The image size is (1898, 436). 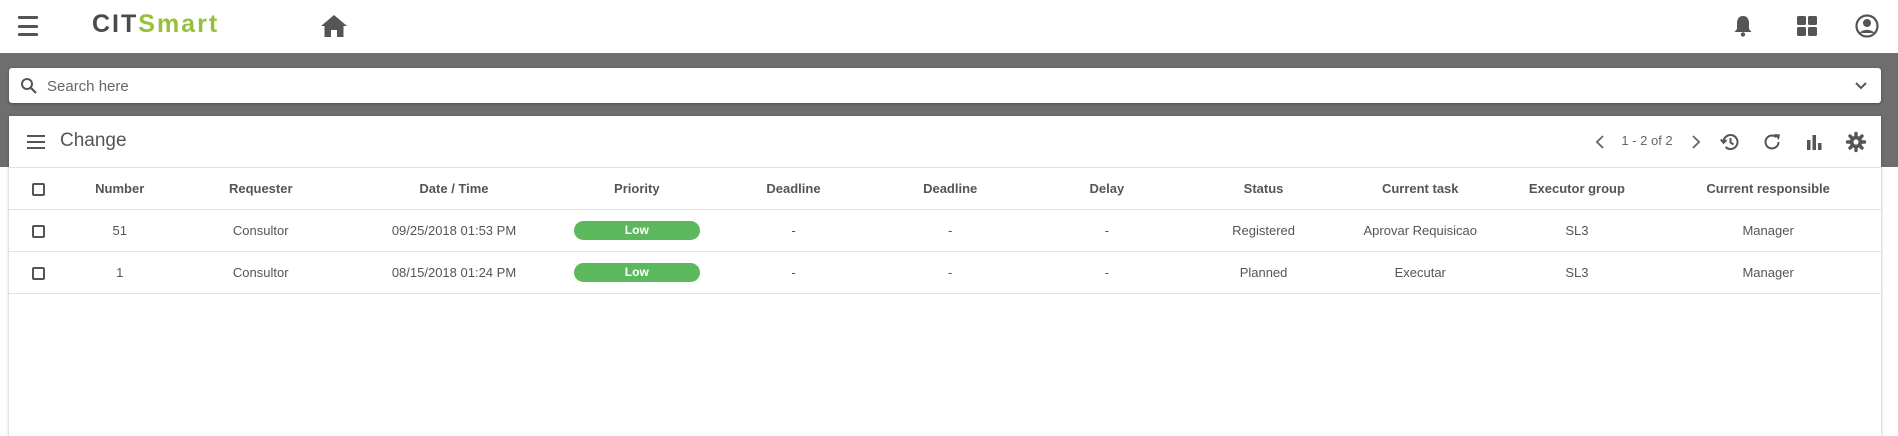 I want to click on search-bar, so click(x=945, y=85).